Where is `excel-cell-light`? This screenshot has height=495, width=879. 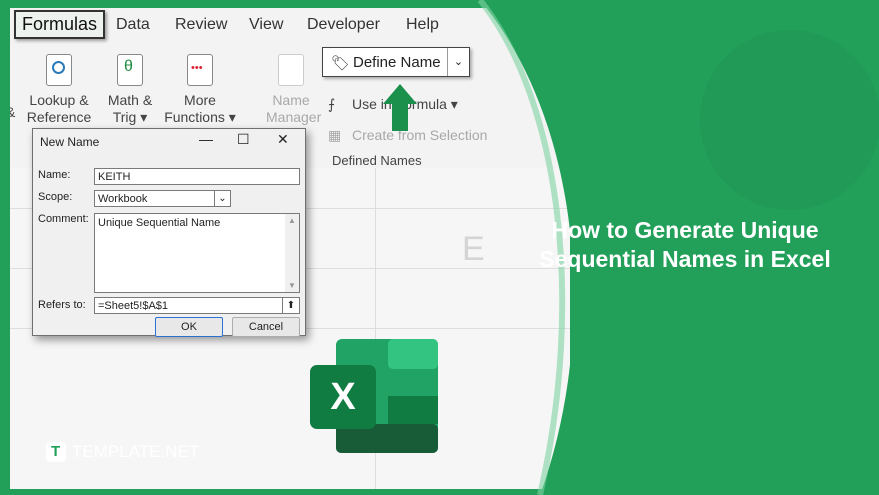
excel-cell-light is located at coordinates (413, 354).